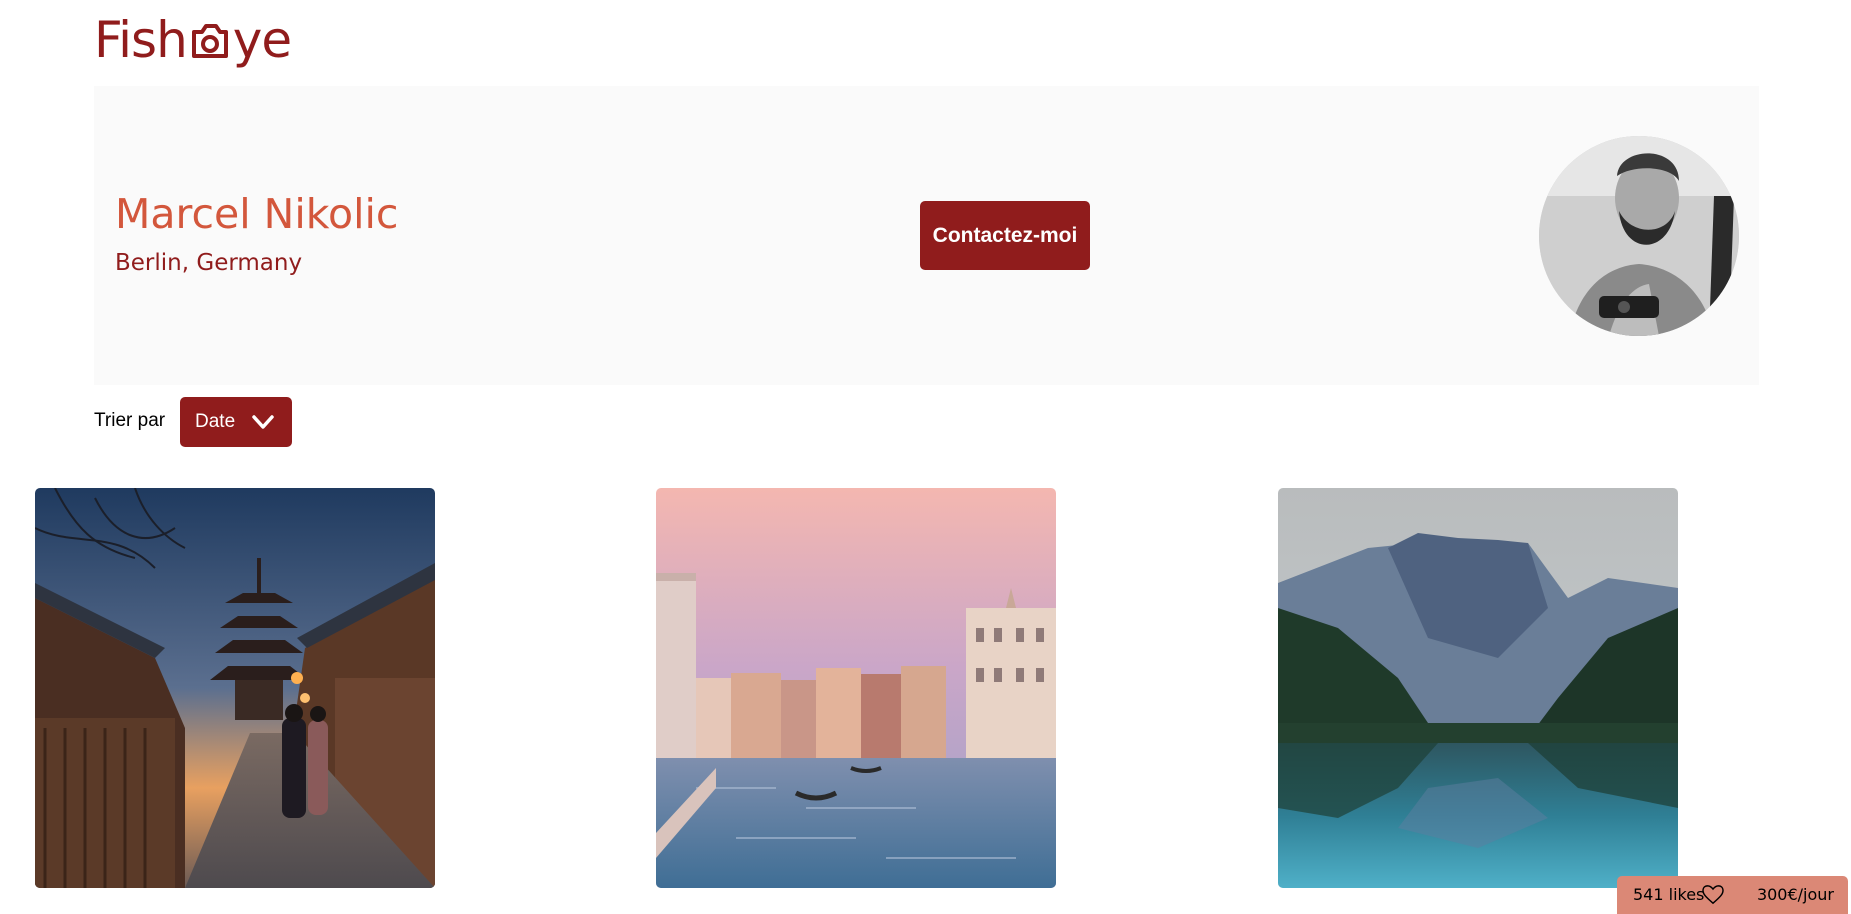 This screenshot has width=1851, height=914. Describe the element at coordinates (1795, 894) in the screenshot. I see `daily-price: 300€/jour` at that location.